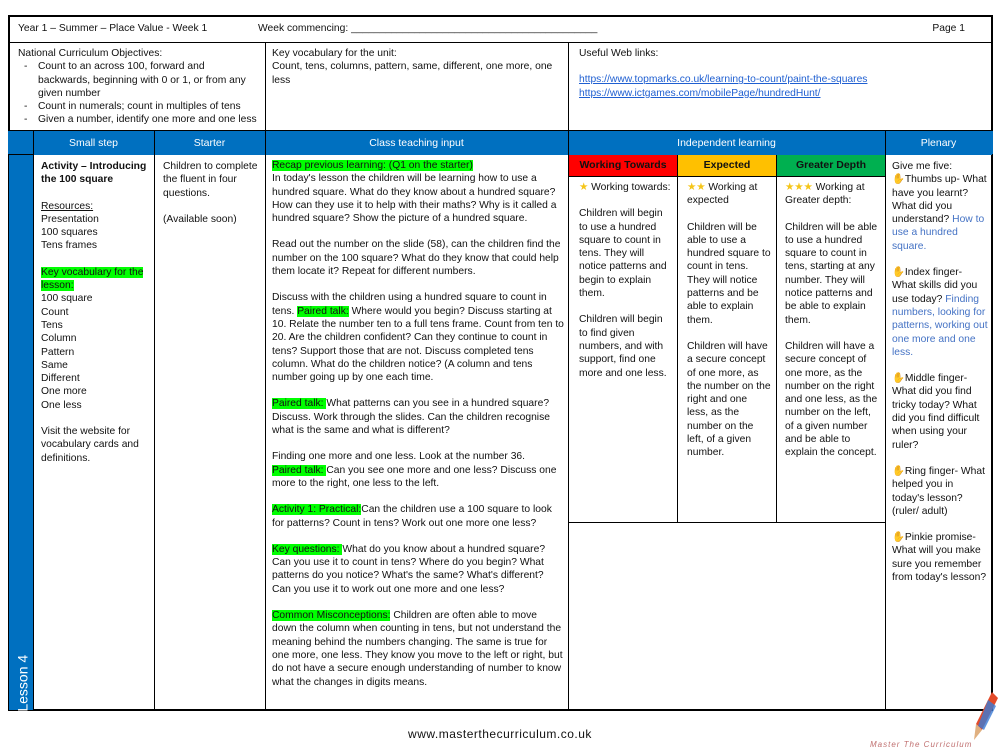 This screenshot has width=1000, height=751. Describe the element at coordinates (59, 339) in the screenshot. I see `vocab-item: Column` at that location.